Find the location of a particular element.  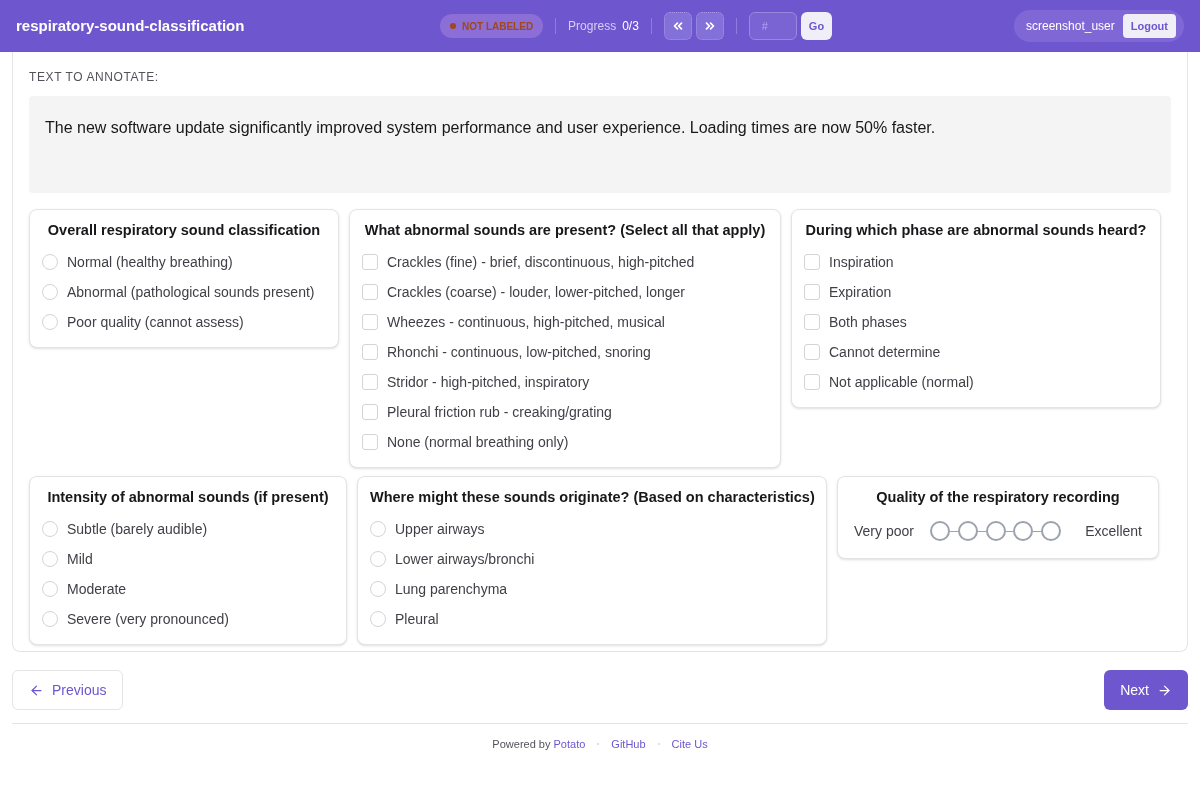

option-label: Pleural is located at coordinates (417, 619).